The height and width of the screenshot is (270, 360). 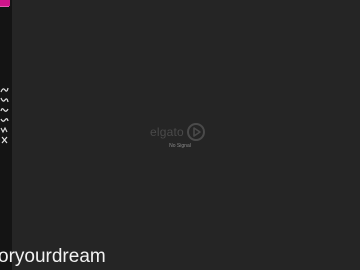 I want to click on accent-line, so click(x=4, y=6).